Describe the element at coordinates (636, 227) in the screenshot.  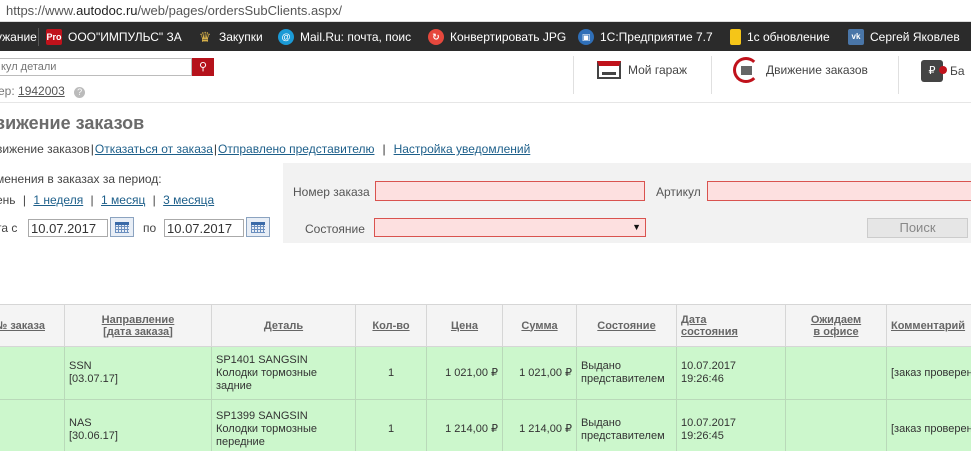
I see `dropdown-arrow-icon: ▼` at that location.